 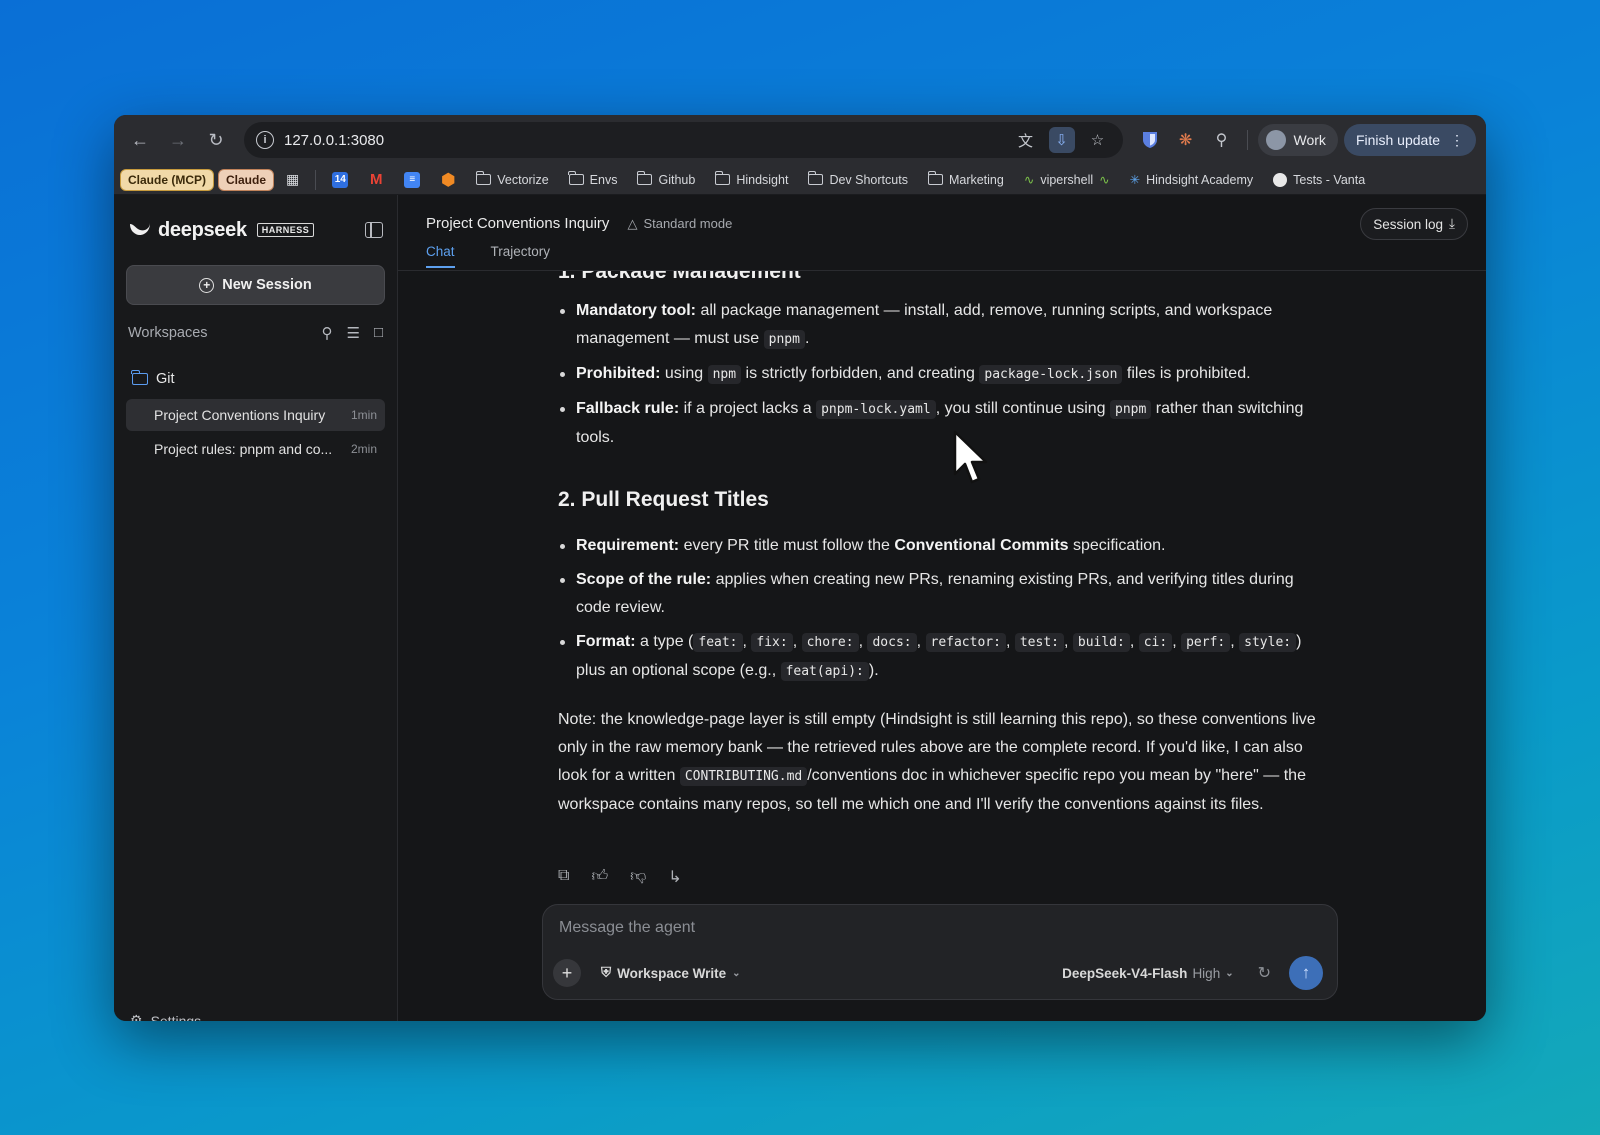 What do you see at coordinates (938, 275) in the screenshot?
I see `section-heading: 1. Package Management` at bounding box center [938, 275].